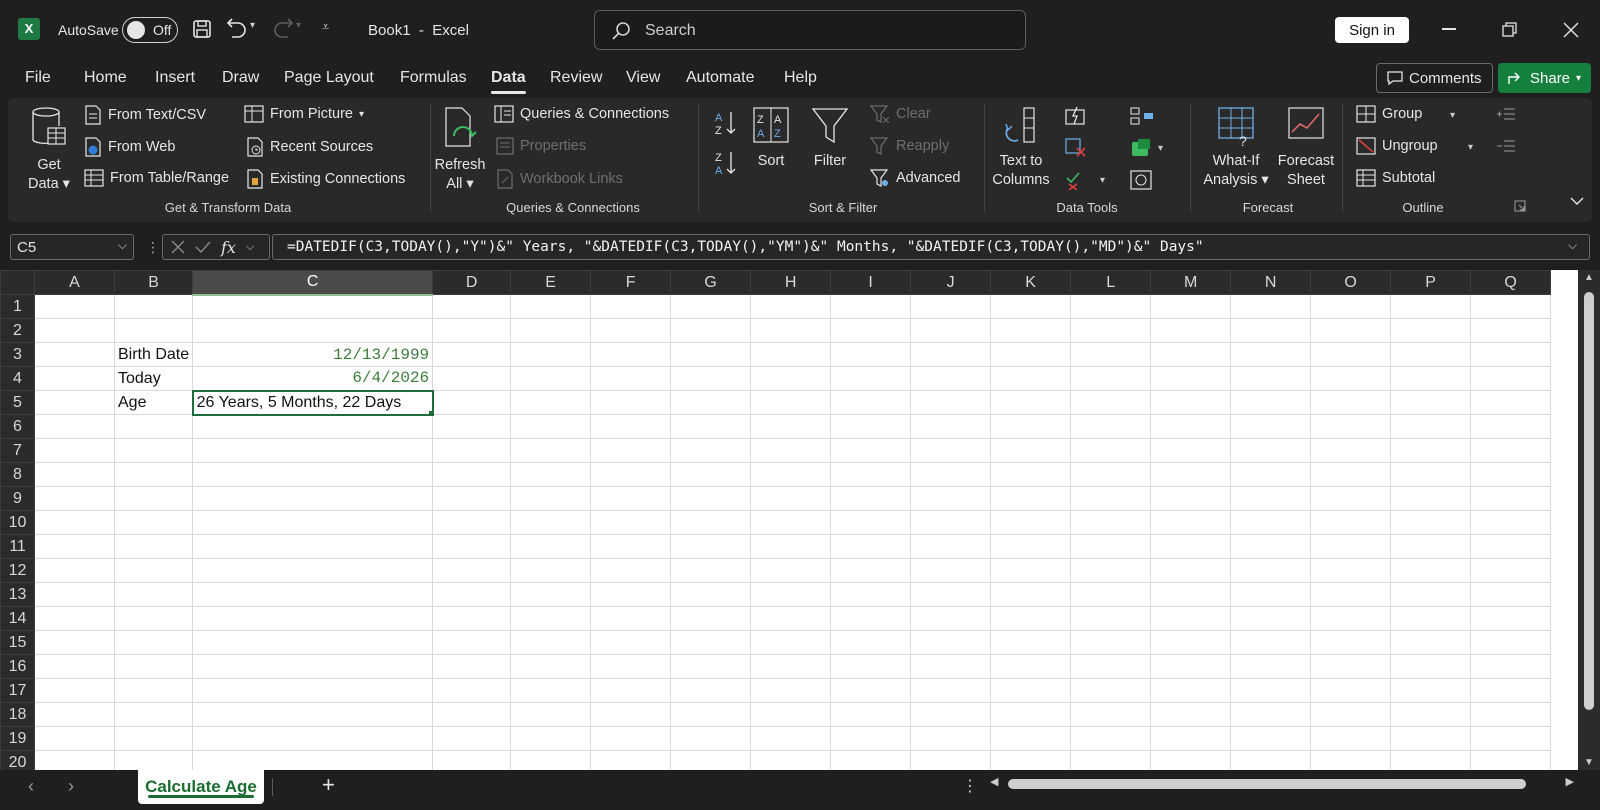 This screenshot has width=1600, height=810. Describe the element at coordinates (1389, 114) in the screenshot. I see `group-button: Group` at that location.